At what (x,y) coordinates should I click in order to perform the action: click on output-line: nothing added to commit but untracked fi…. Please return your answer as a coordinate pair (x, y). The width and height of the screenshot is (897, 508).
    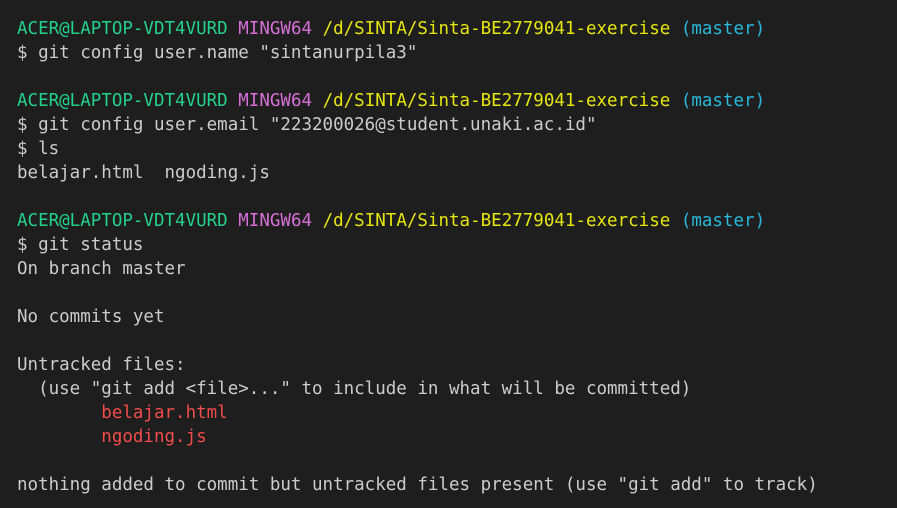
    Looking at the image, I should click on (417, 485).